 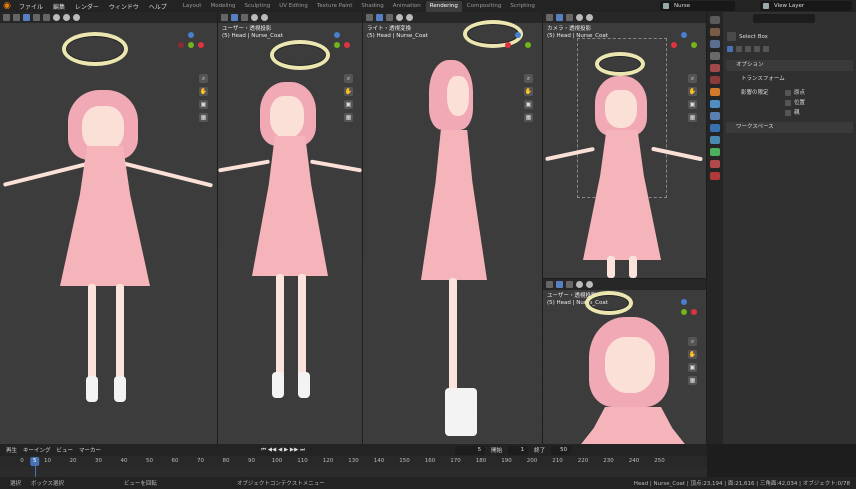 I want to click on menu-window: ウィンドウ, so click(x=124, y=7).